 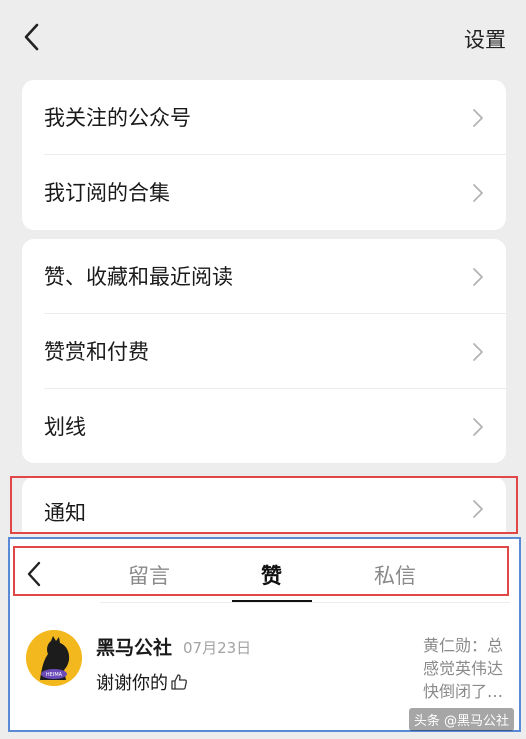 I want to click on menu-item-label: 赞、收藏和最近阅读, so click(x=138, y=277).